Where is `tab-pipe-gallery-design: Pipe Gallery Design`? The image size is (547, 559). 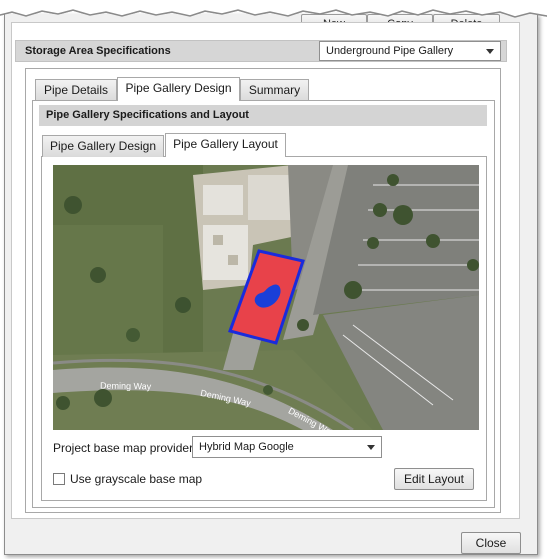 tab-pipe-gallery-design: Pipe Gallery Design is located at coordinates (178, 89).